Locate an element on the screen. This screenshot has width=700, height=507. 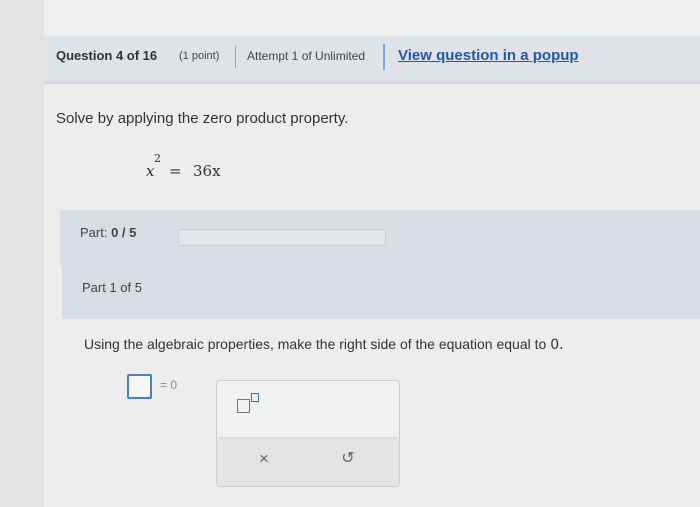
part-label-text: Part: is located at coordinates (94, 232).